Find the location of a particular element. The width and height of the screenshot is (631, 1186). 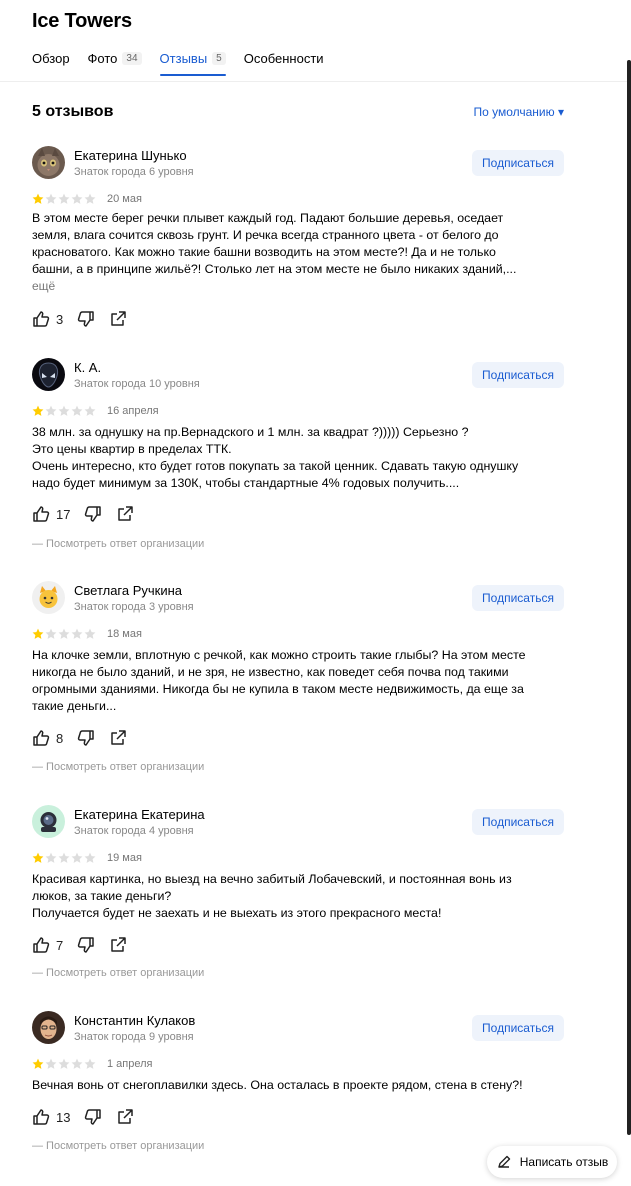

tab-photos: Фото 34 is located at coordinates (115, 58).